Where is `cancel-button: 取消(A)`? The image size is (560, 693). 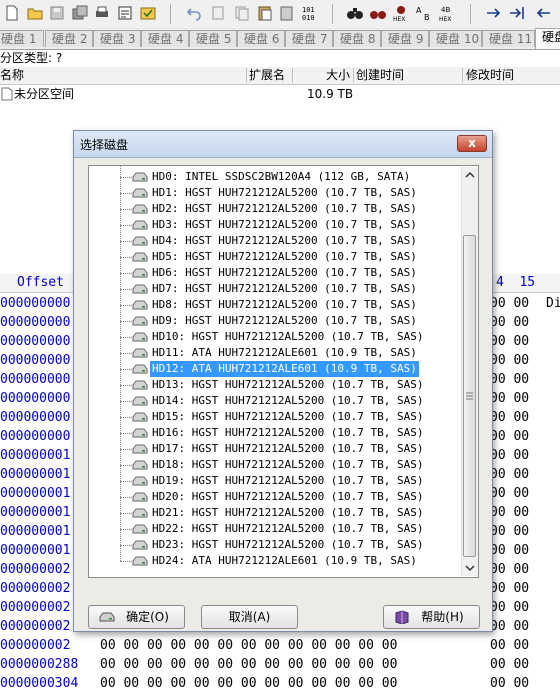
cancel-button: 取消(A) is located at coordinates (249, 617).